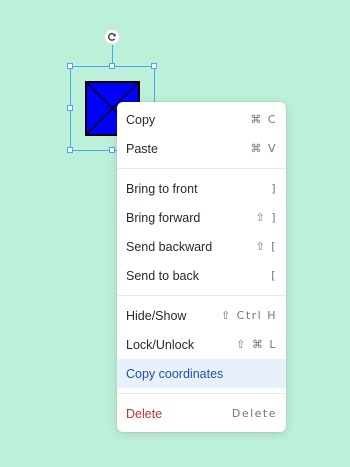 This screenshot has height=467, width=350. I want to click on menu-item-label: Paste, so click(142, 148).